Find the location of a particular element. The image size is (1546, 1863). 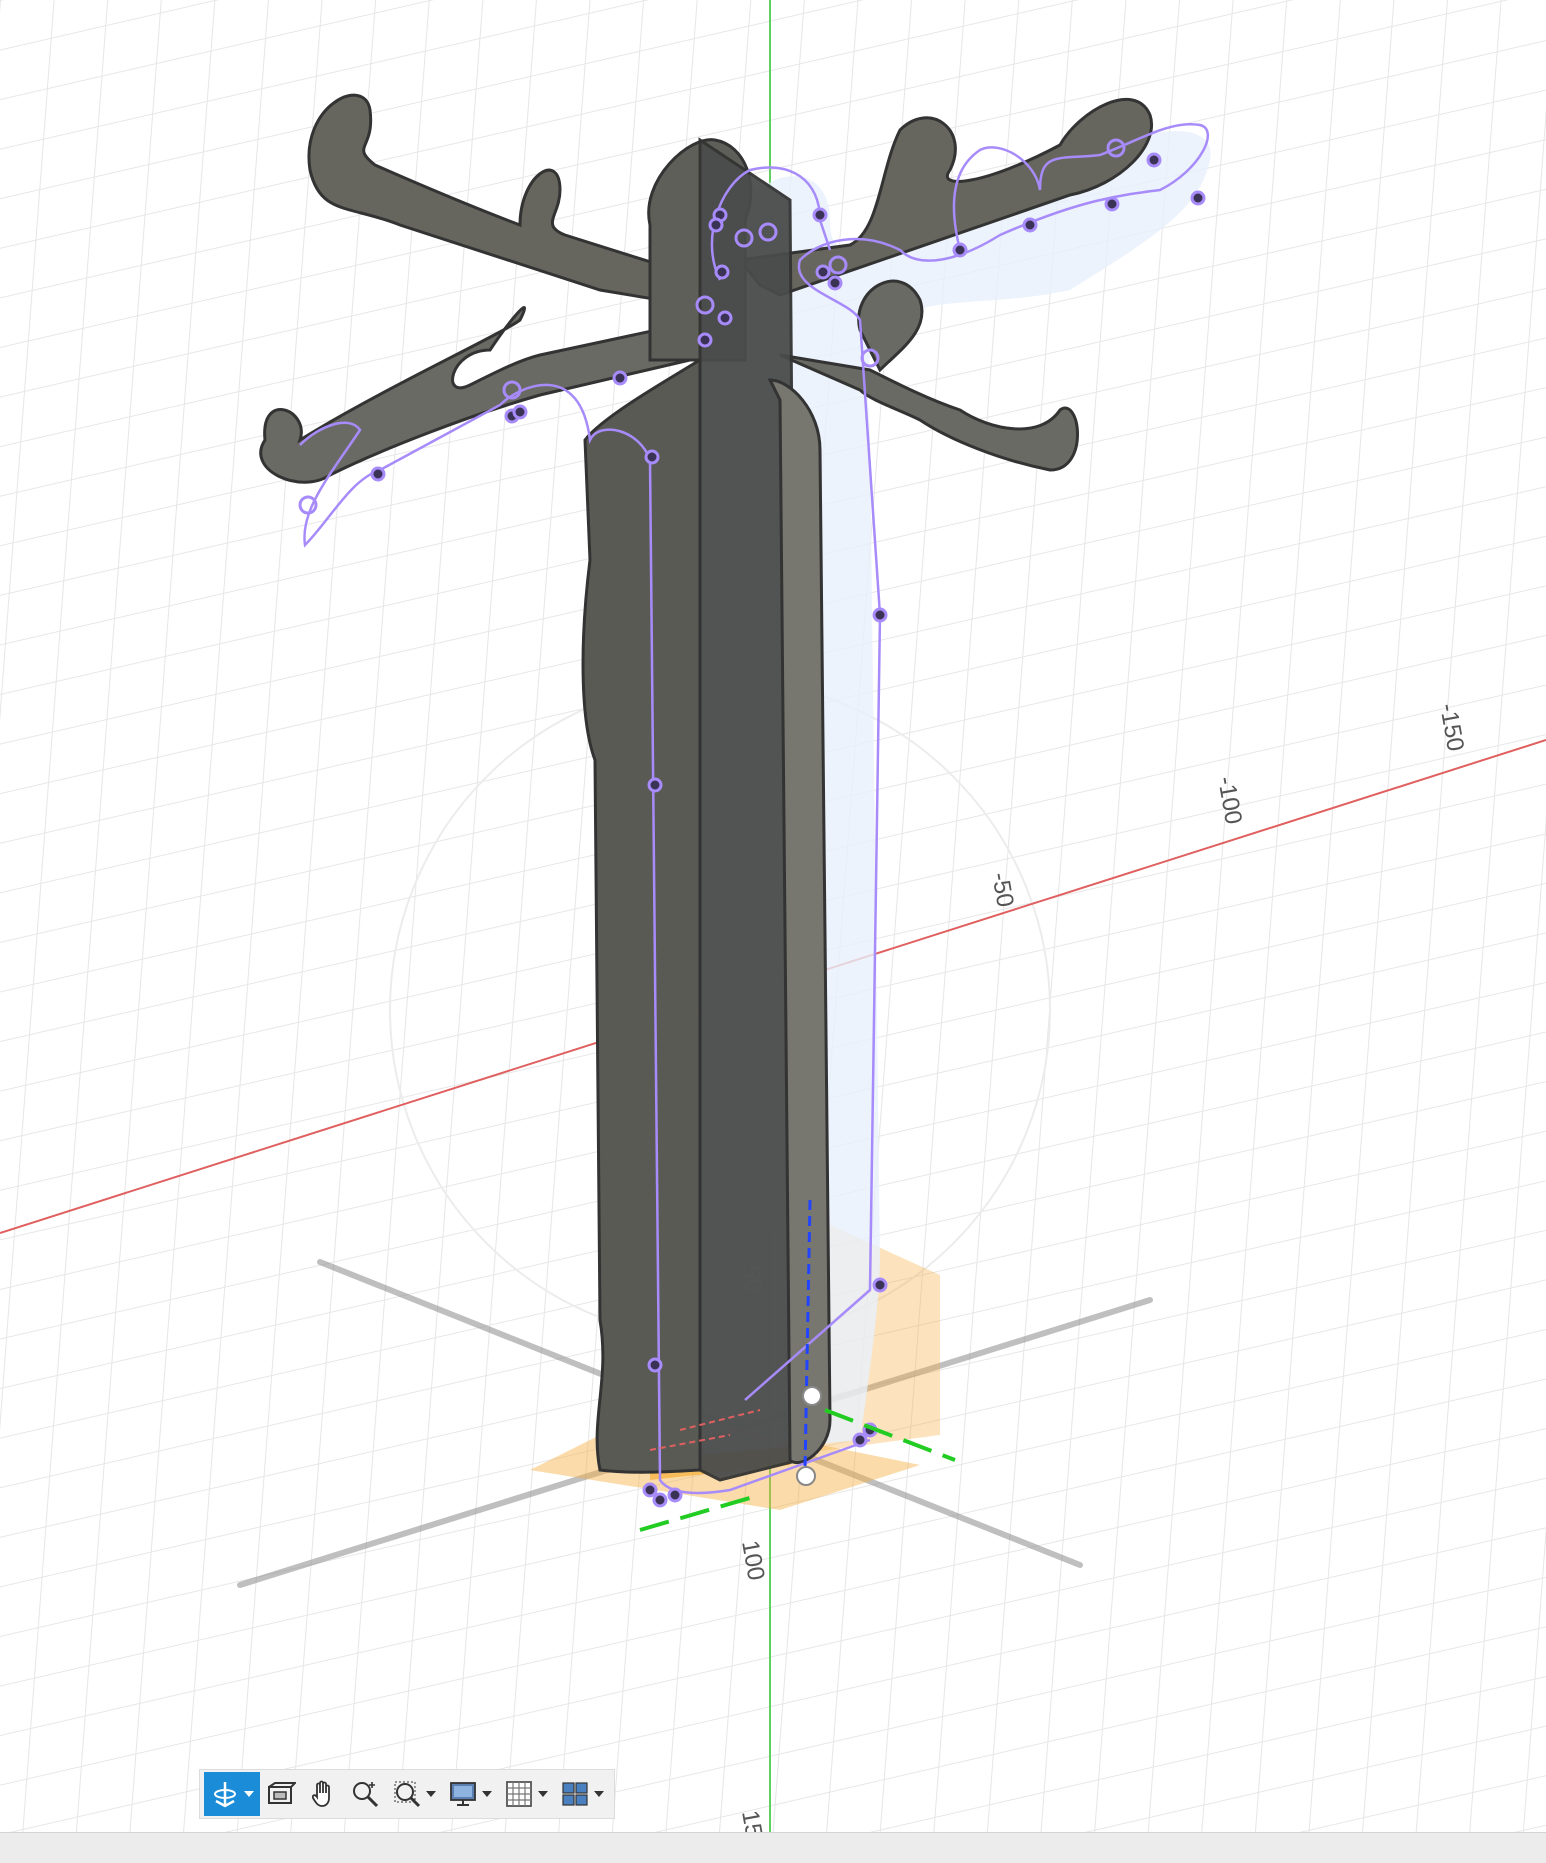

zoom-icon is located at coordinates (366, 1795).